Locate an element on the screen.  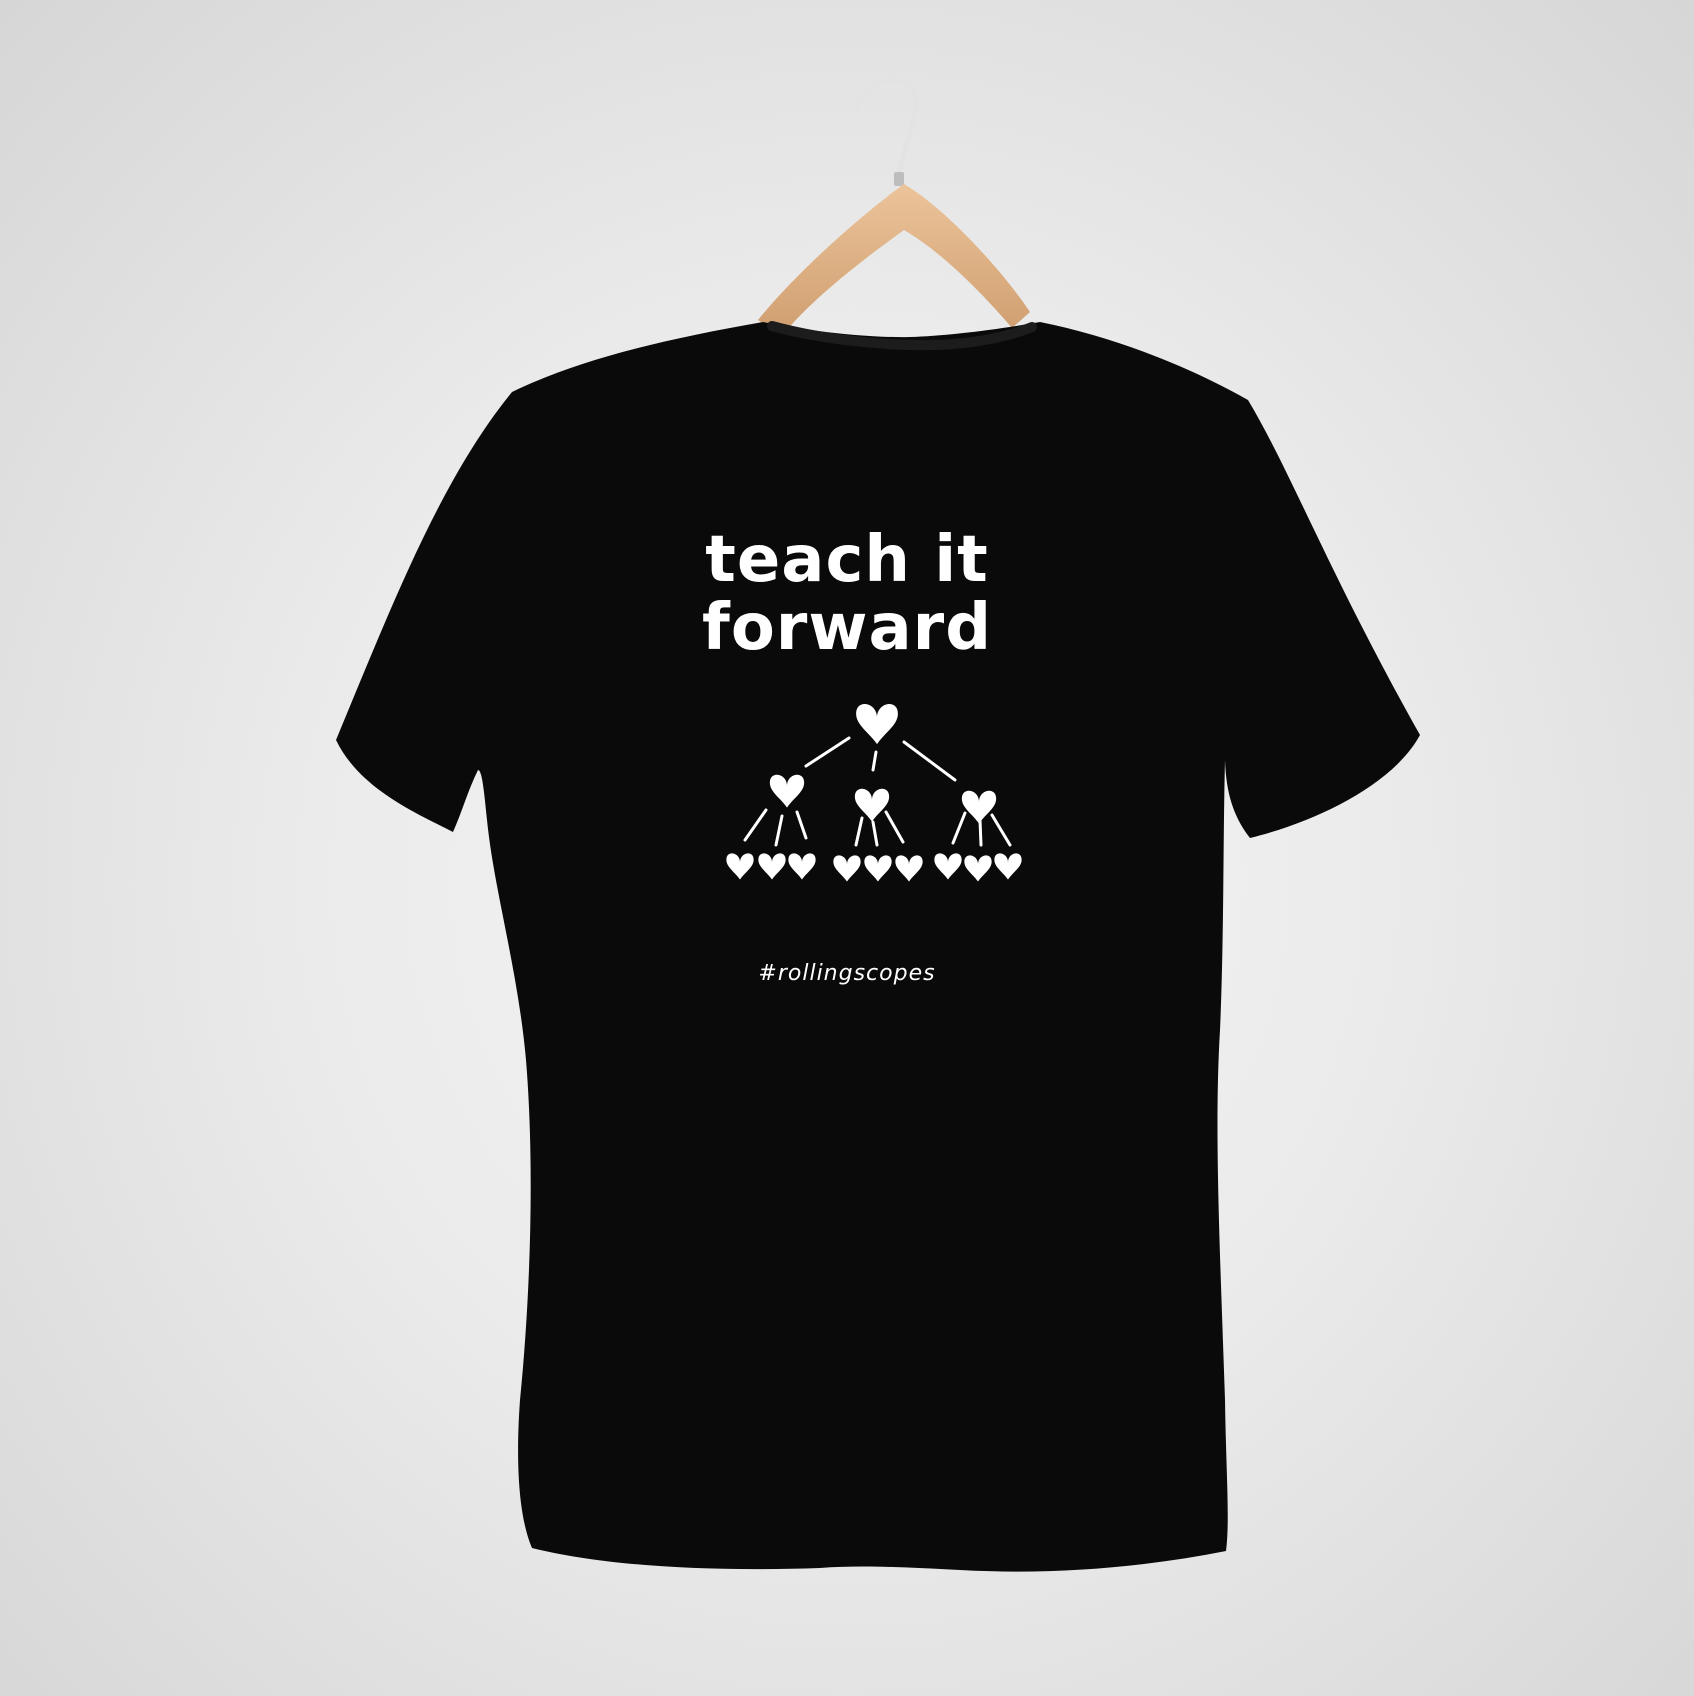
hanger-wood is located at coordinates (894, 260).